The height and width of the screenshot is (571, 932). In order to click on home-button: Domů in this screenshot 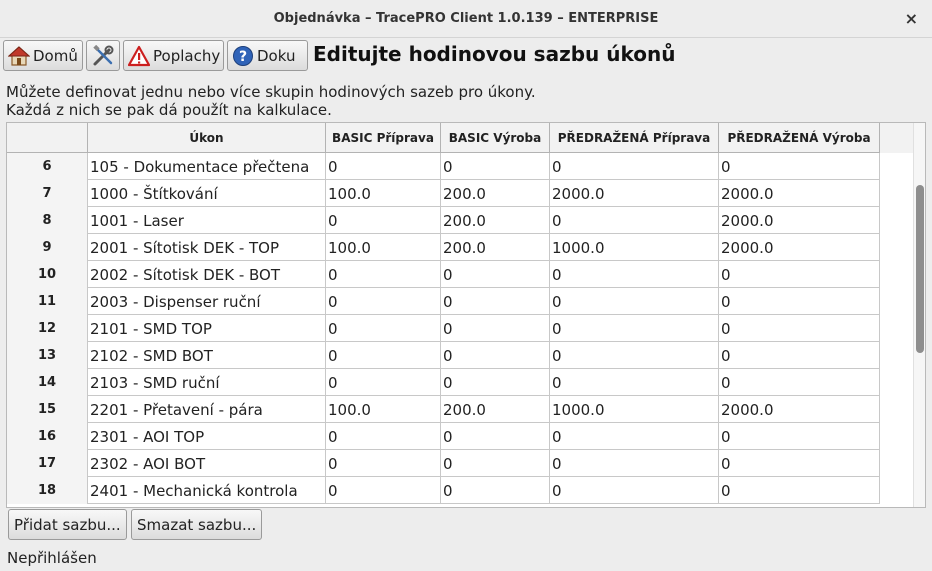, I will do `click(43, 55)`.